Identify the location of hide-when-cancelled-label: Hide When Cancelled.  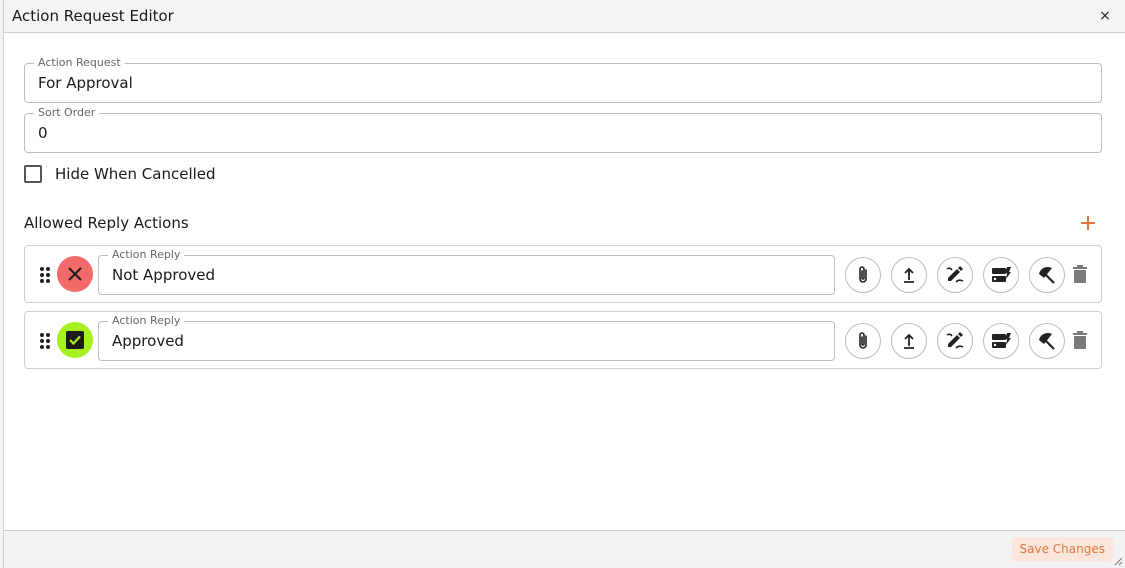
(135, 174).